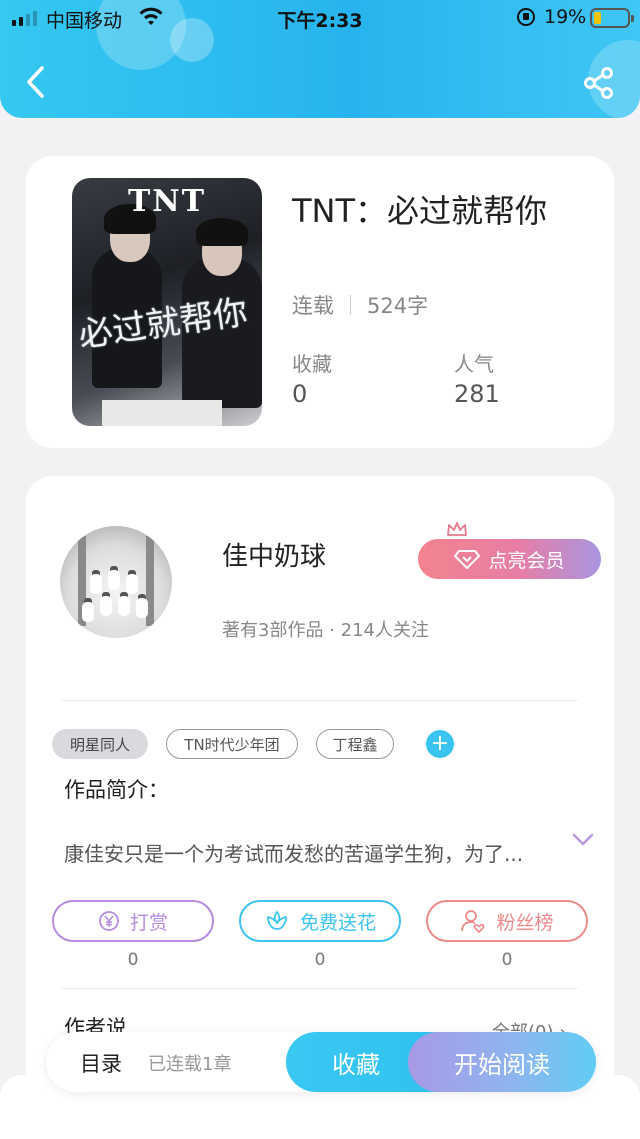 The height and width of the screenshot is (1139, 640). I want to click on top-header: 中国移动 下午2:33 19%, so click(320, 59).